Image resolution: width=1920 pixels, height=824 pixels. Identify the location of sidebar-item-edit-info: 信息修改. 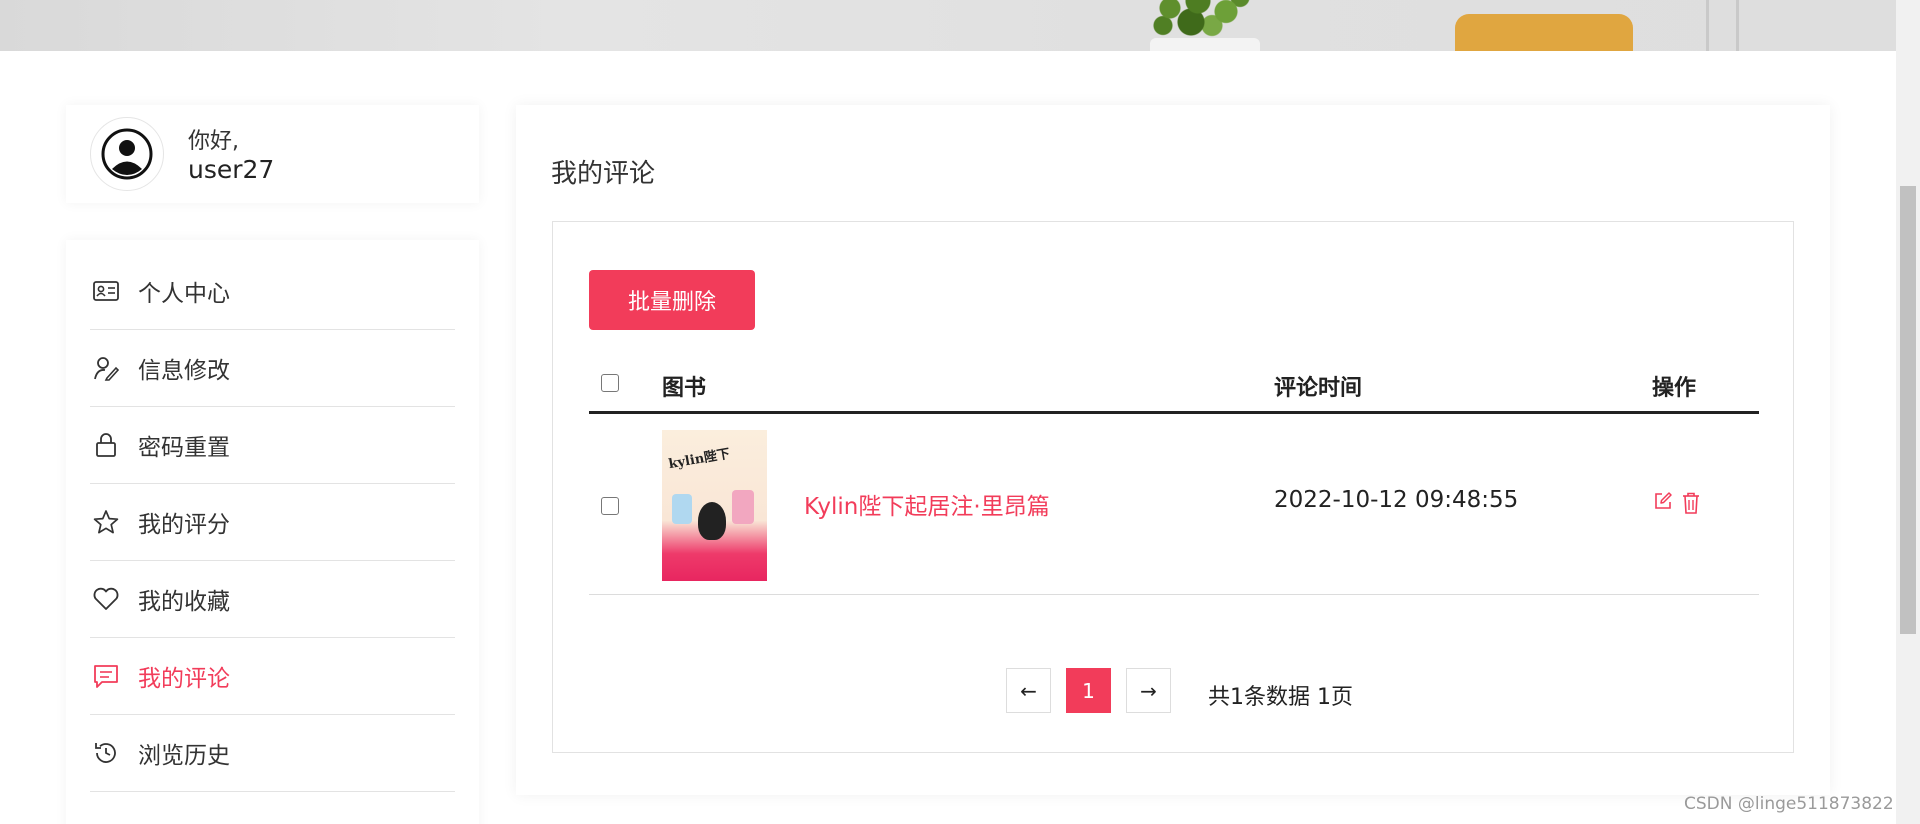
(272, 368).